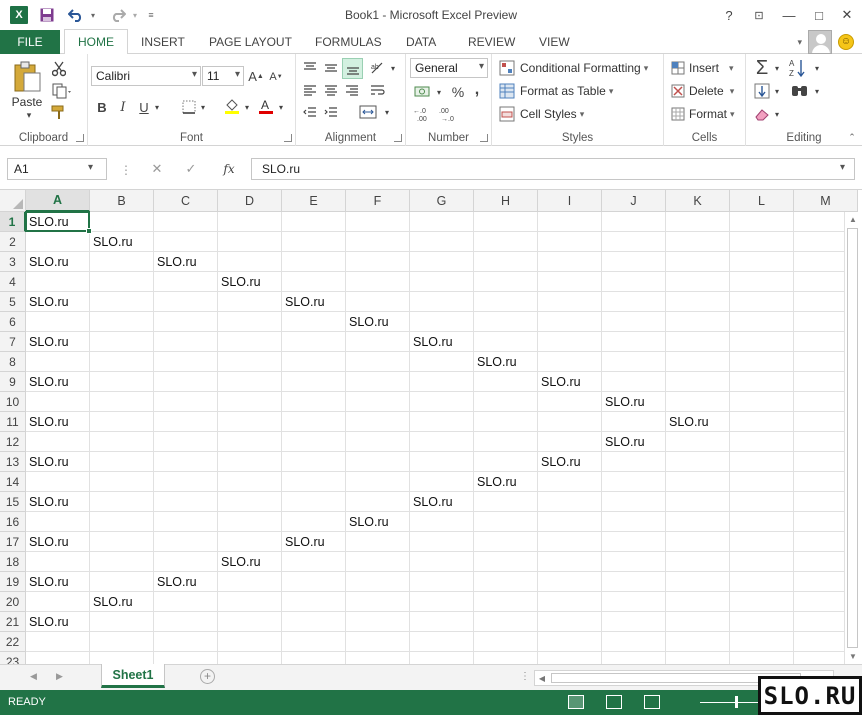 The height and width of the screenshot is (715, 862). What do you see at coordinates (58, 322) in the screenshot?
I see `cell-a6` at bounding box center [58, 322].